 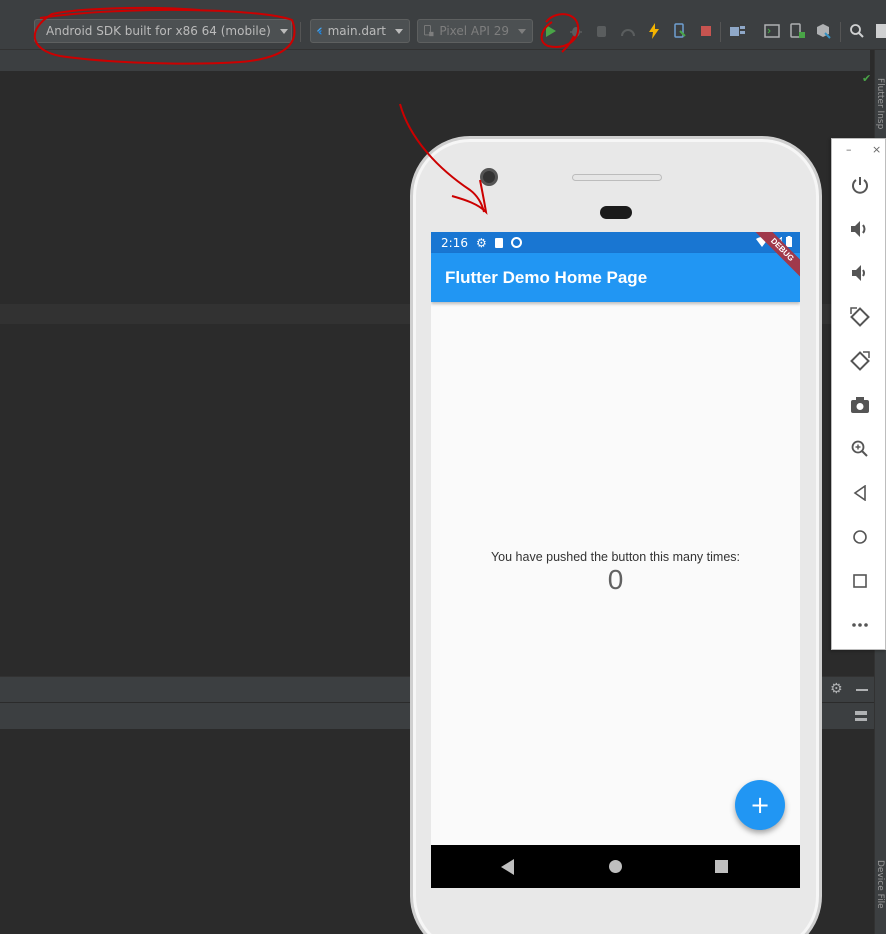 I want to click on search-icon, so click(x=857, y=31).